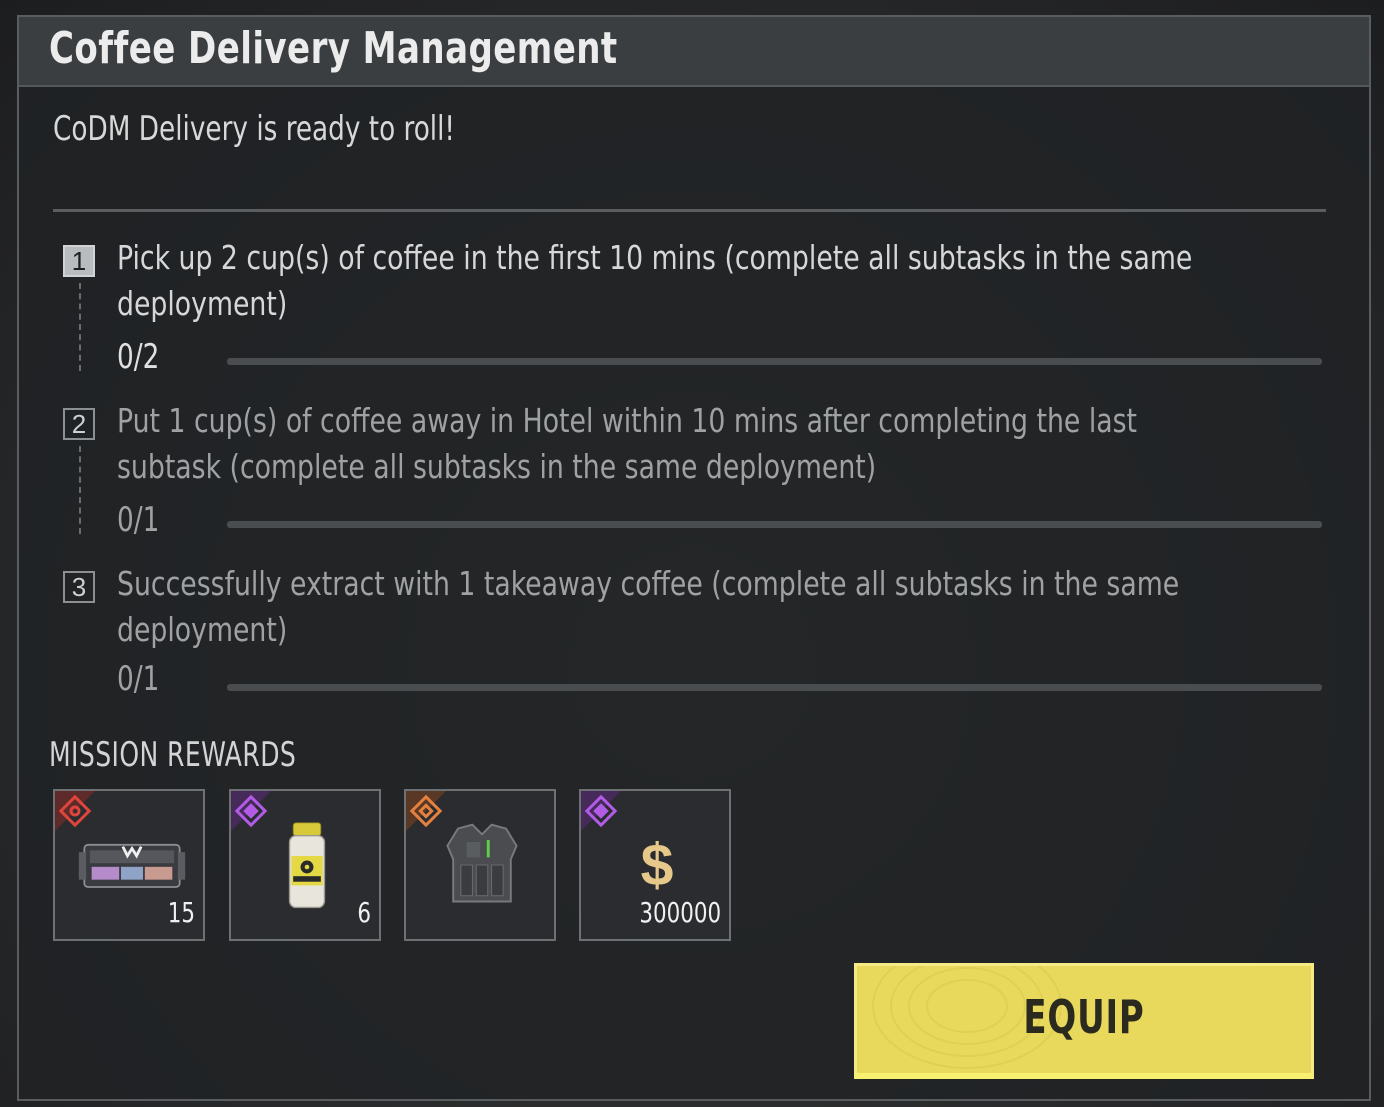  I want to click on reward-slot-weapon-case: 15, so click(129, 865).